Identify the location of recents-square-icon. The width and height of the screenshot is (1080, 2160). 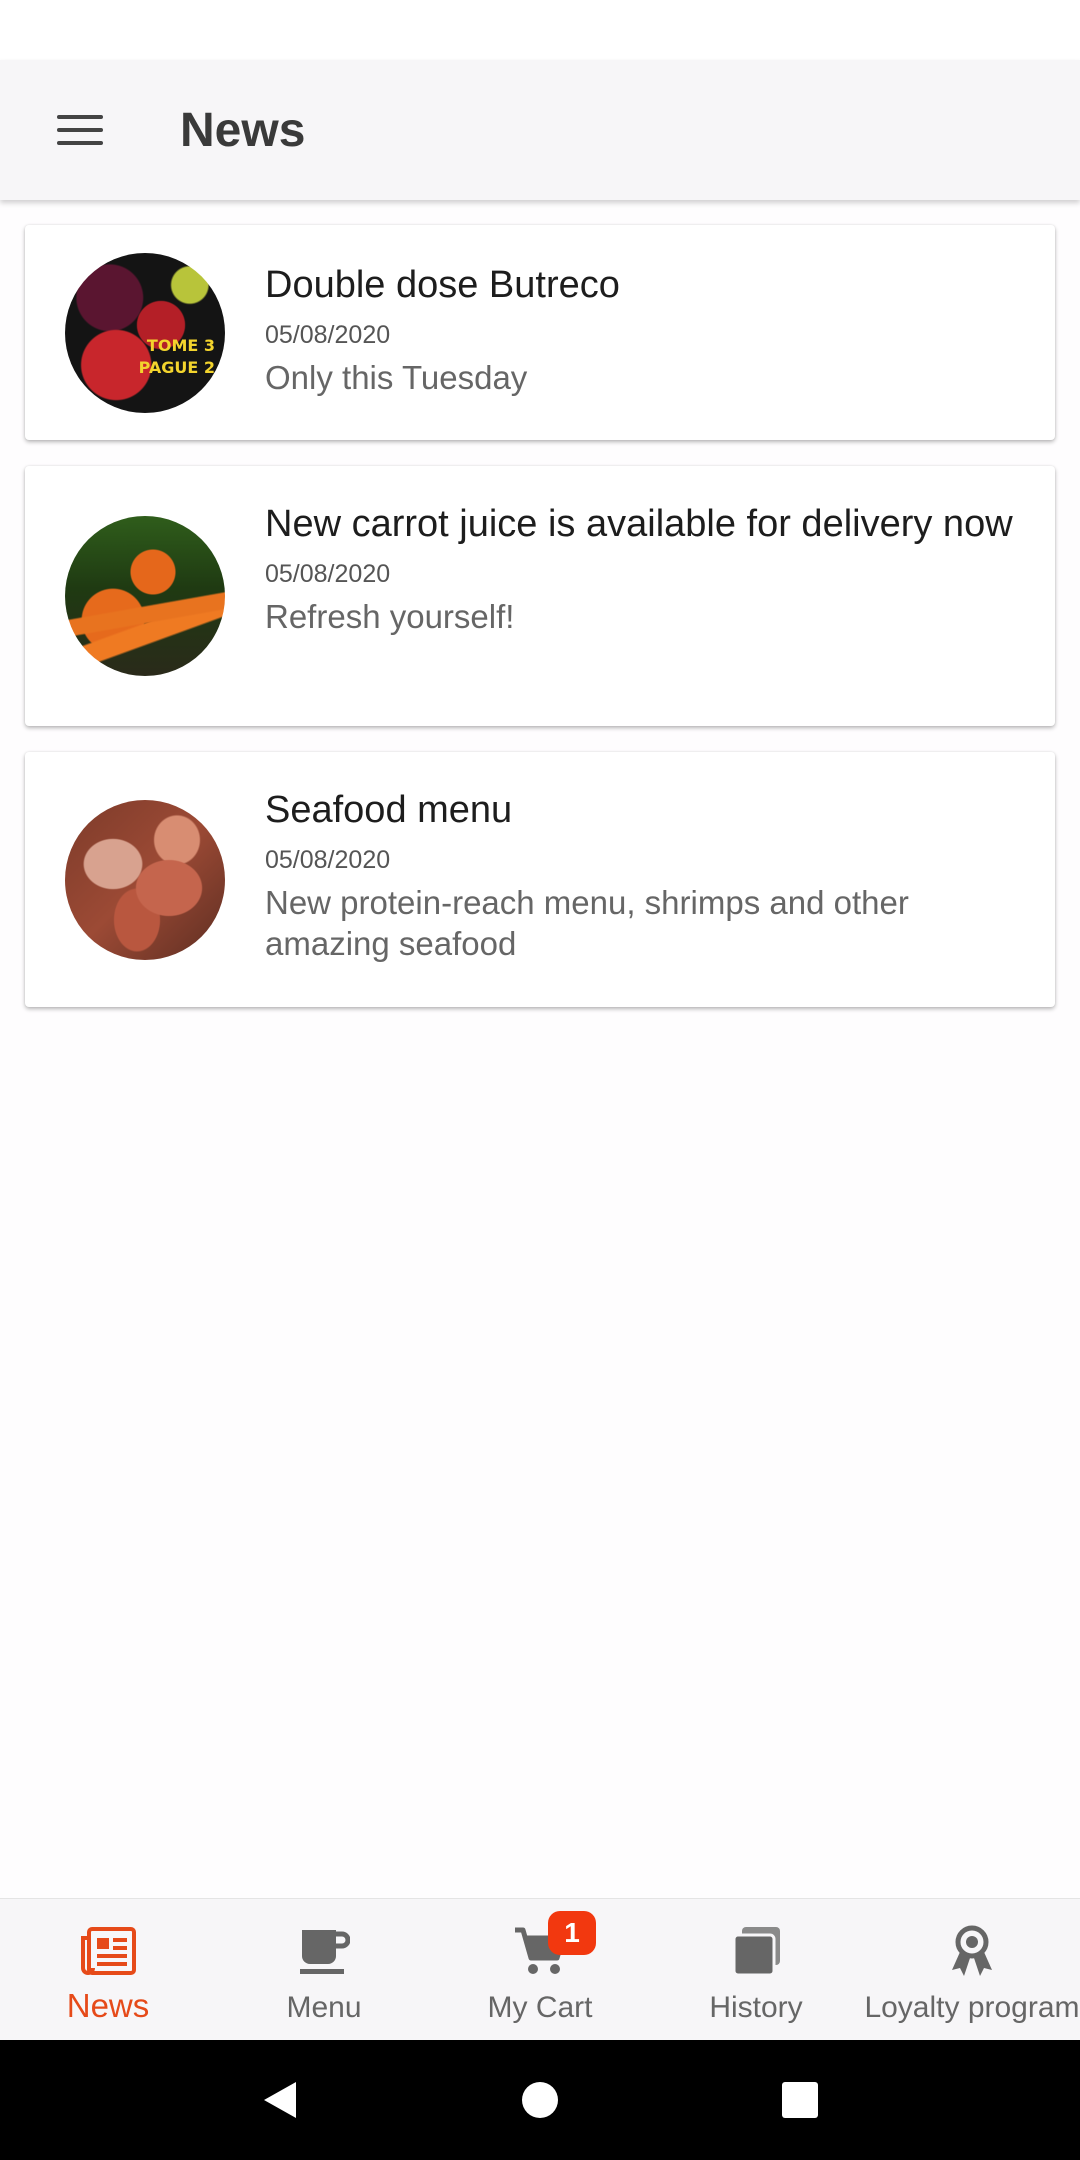
(800, 2100).